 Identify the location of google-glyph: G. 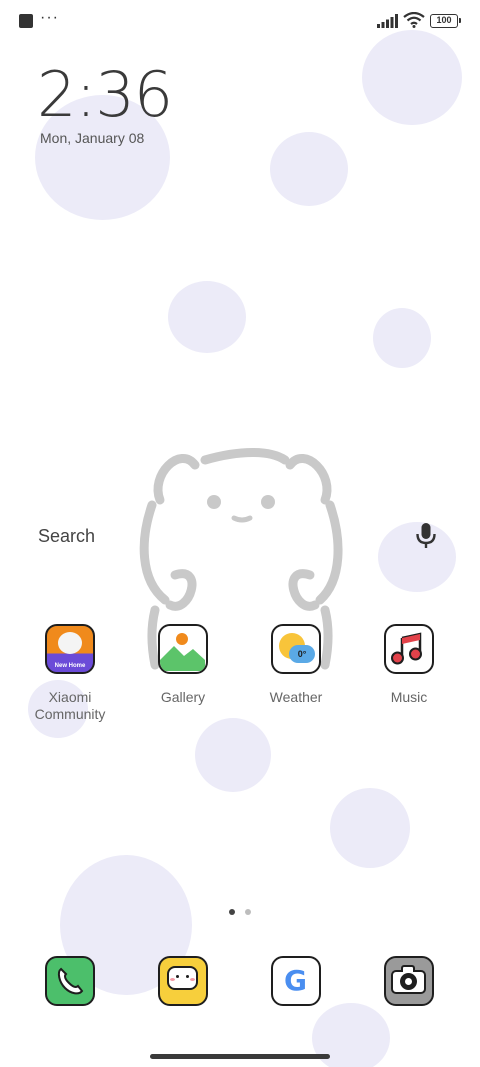
(295, 980).